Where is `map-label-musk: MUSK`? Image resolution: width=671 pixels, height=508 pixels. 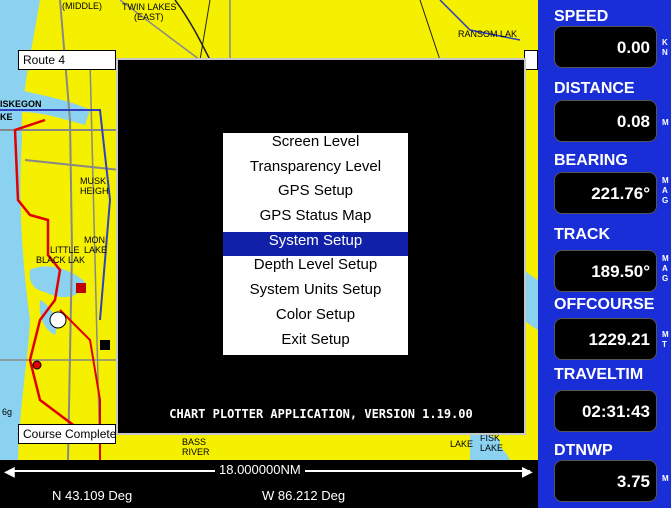
map-label-musk: MUSK is located at coordinates (93, 181).